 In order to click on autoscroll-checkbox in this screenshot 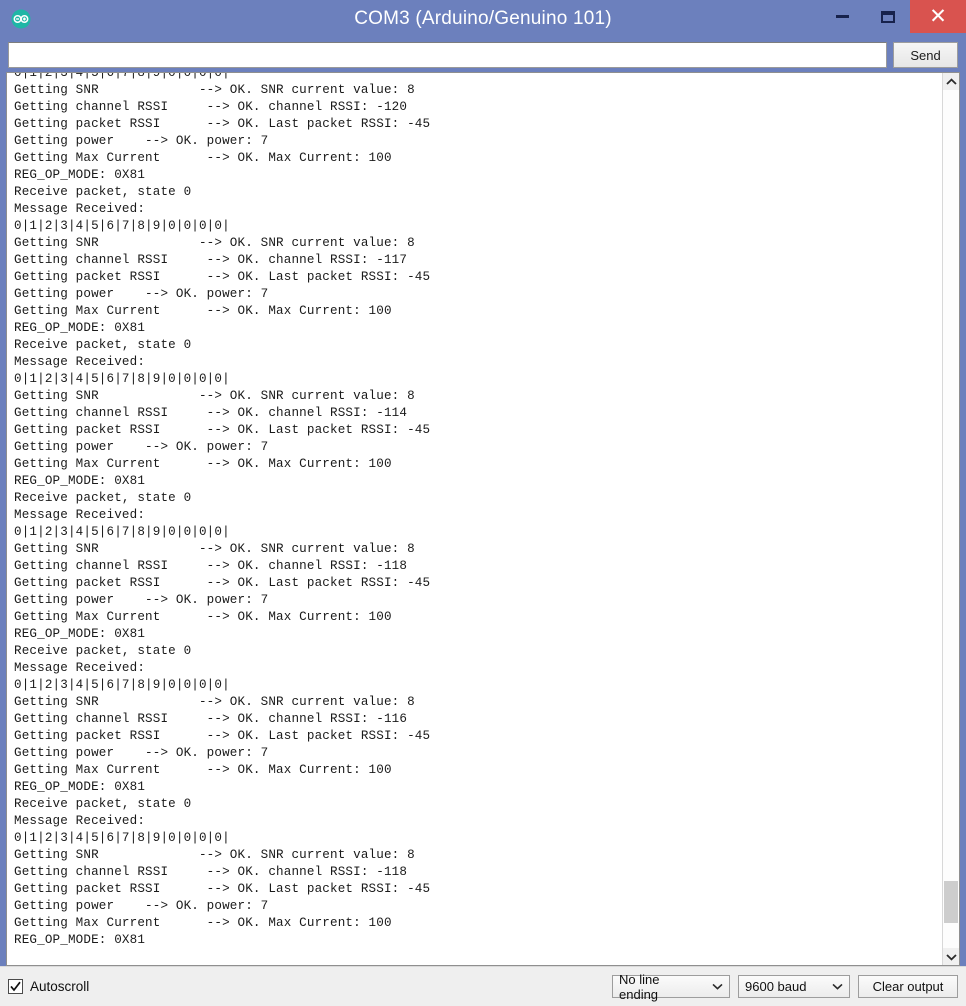, I will do `click(15, 986)`.